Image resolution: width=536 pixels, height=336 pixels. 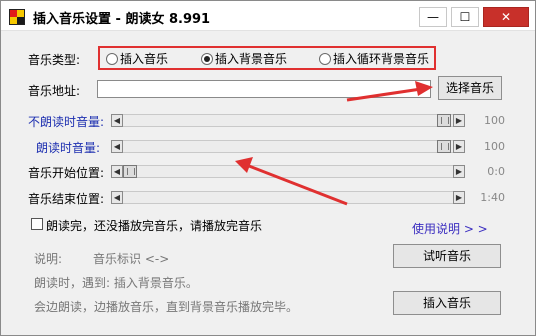 I want to click on description-prefix: 说明:, so click(x=48, y=259).